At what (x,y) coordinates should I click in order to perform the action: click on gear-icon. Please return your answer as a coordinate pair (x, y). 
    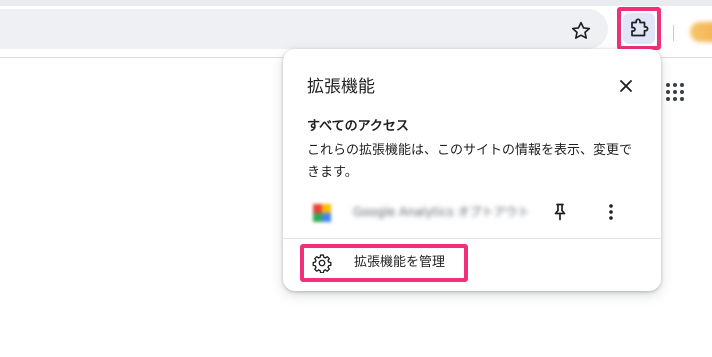
    Looking at the image, I should click on (322, 263).